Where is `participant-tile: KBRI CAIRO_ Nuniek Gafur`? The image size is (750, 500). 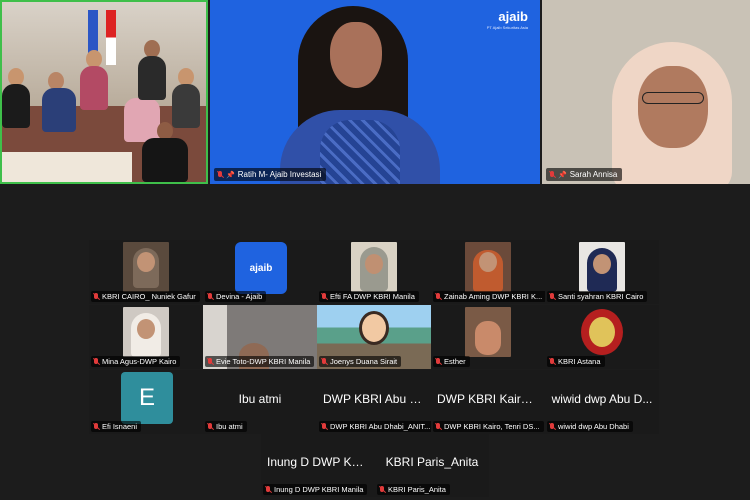
participant-tile: KBRI CAIRO_ Nuniek Gafur is located at coordinates (146, 272).